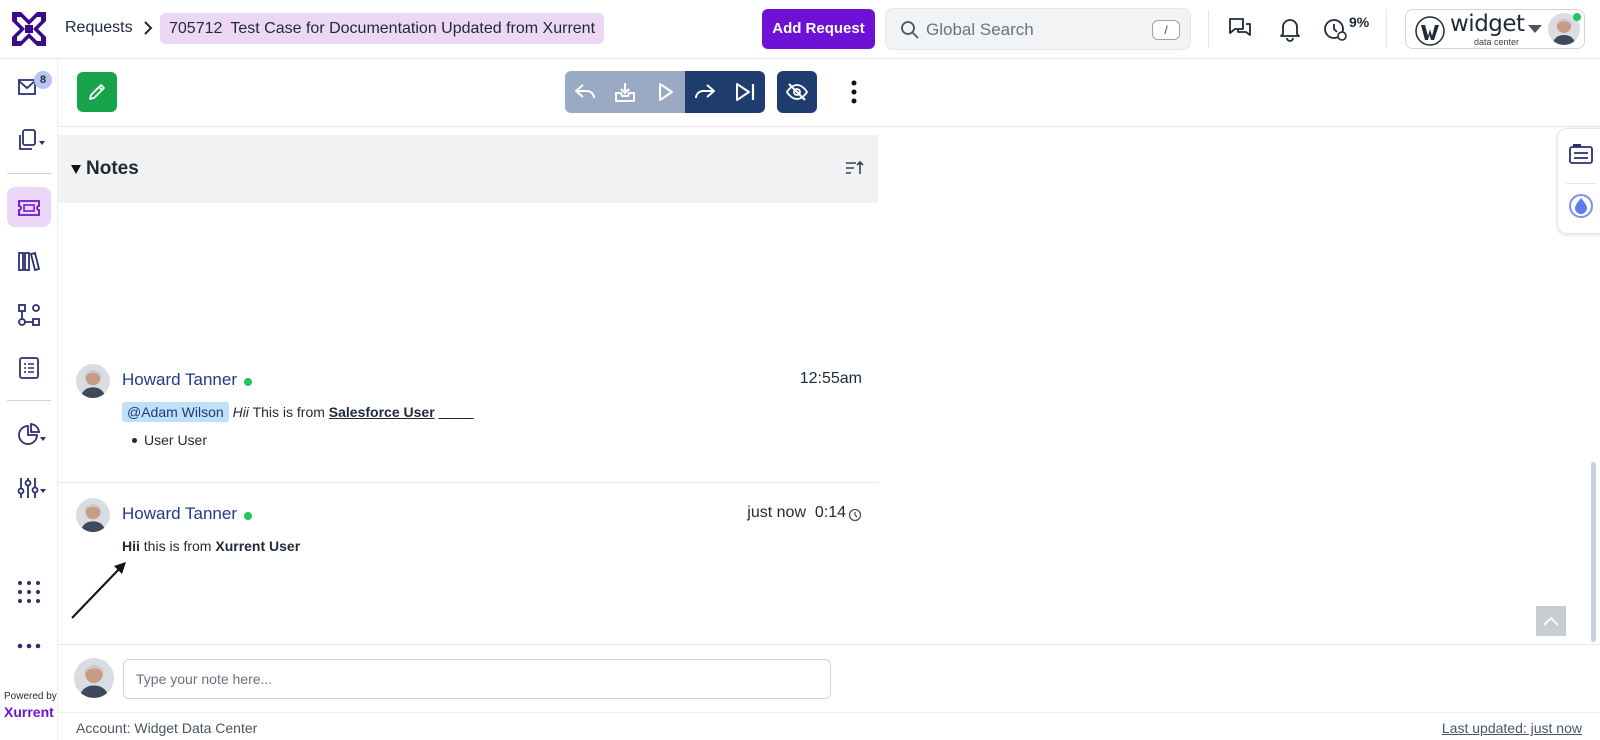  I want to click on breadcrumb-requests: Requests, so click(99, 28).